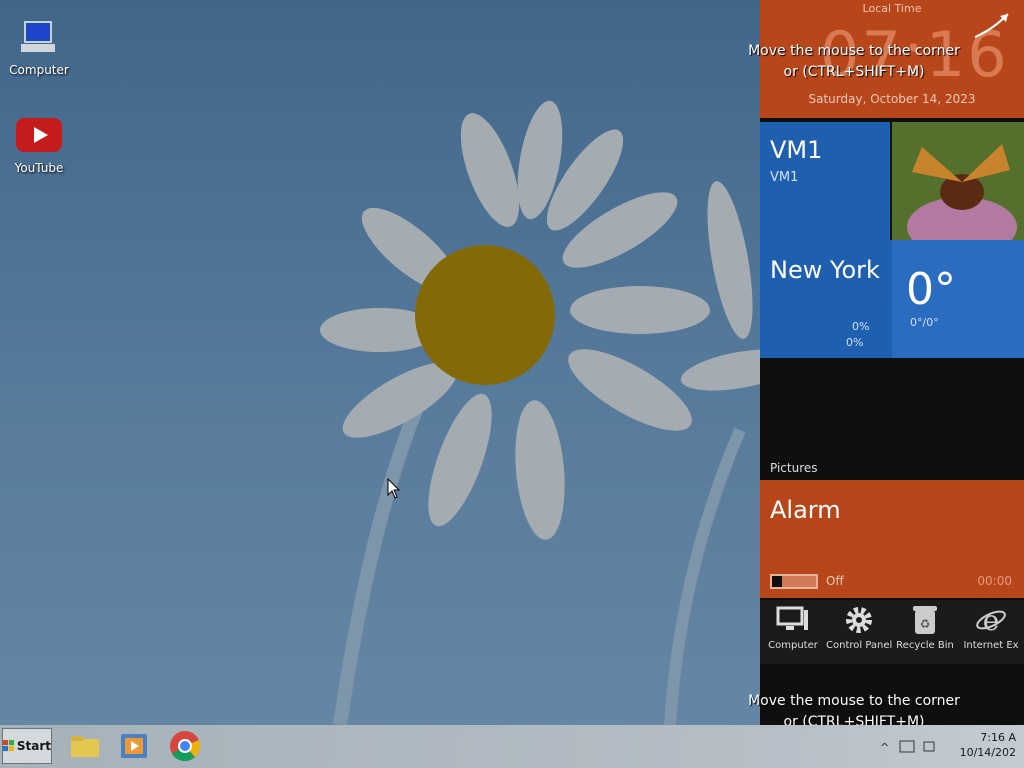  What do you see at coordinates (794, 468) in the screenshot?
I see `pictures-label: Pictures` at bounding box center [794, 468].